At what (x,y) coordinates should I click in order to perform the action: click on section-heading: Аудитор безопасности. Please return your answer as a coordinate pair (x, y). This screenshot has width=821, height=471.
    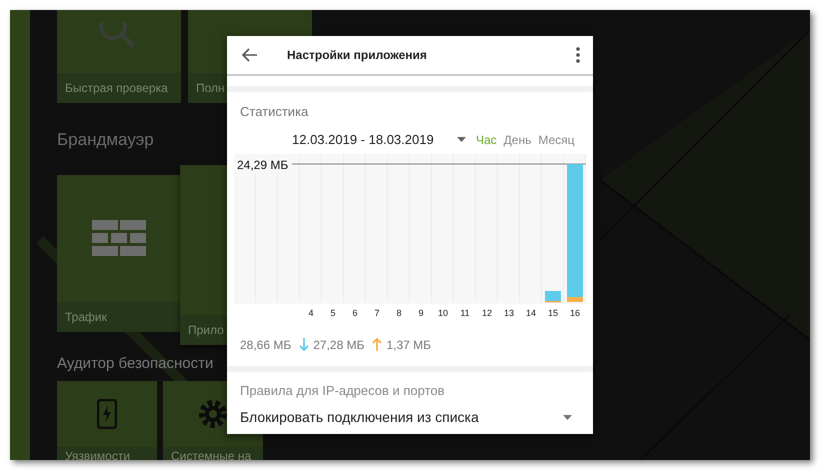
    Looking at the image, I should click on (135, 364).